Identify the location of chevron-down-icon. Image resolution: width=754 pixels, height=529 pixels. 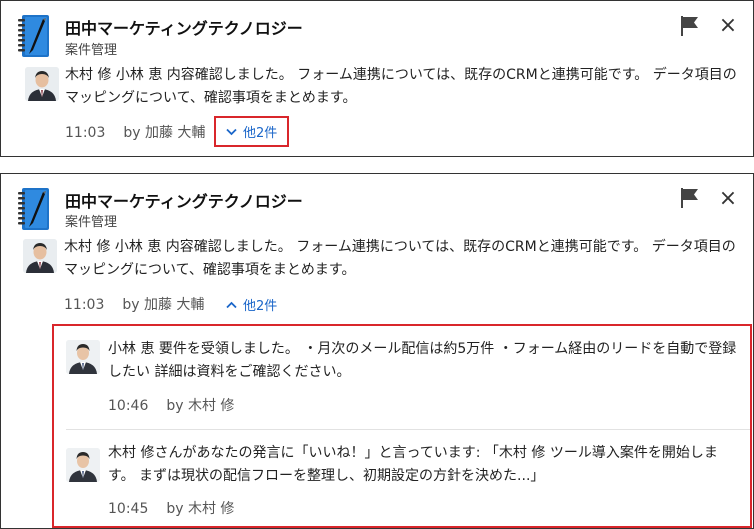
(231, 131).